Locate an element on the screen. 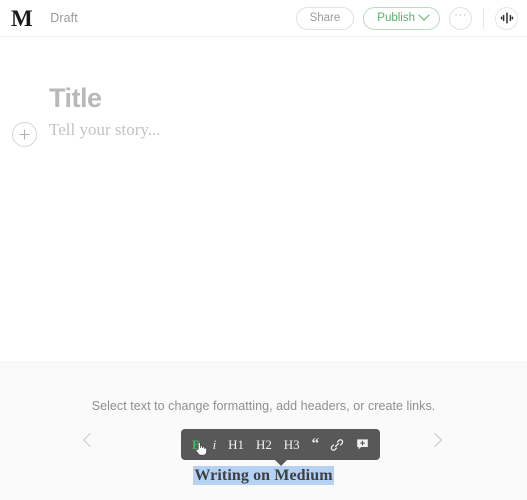  add-block-button is located at coordinates (24, 134).